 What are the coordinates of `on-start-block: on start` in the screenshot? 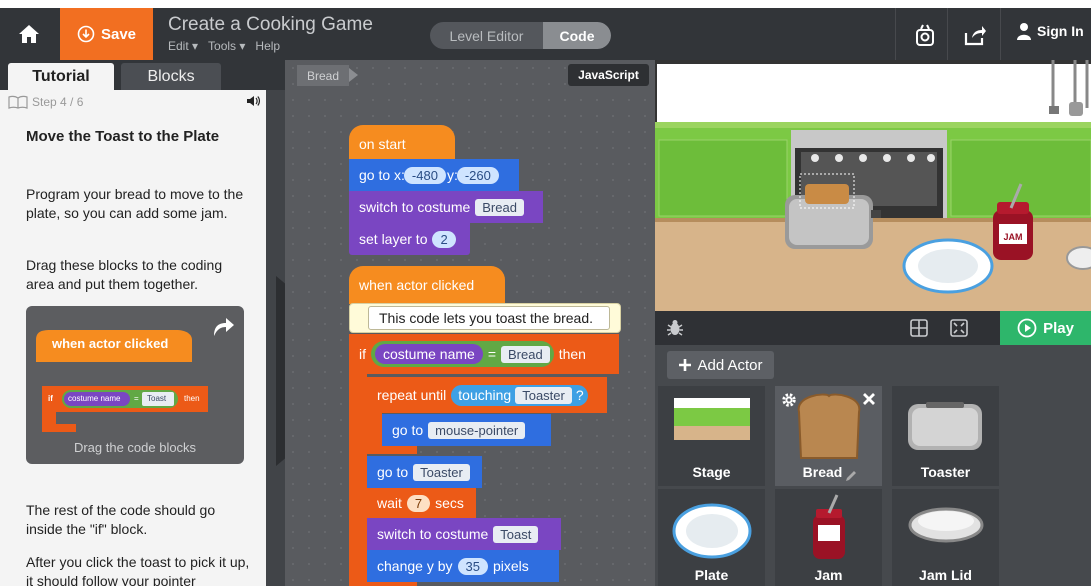 It's located at (402, 142).